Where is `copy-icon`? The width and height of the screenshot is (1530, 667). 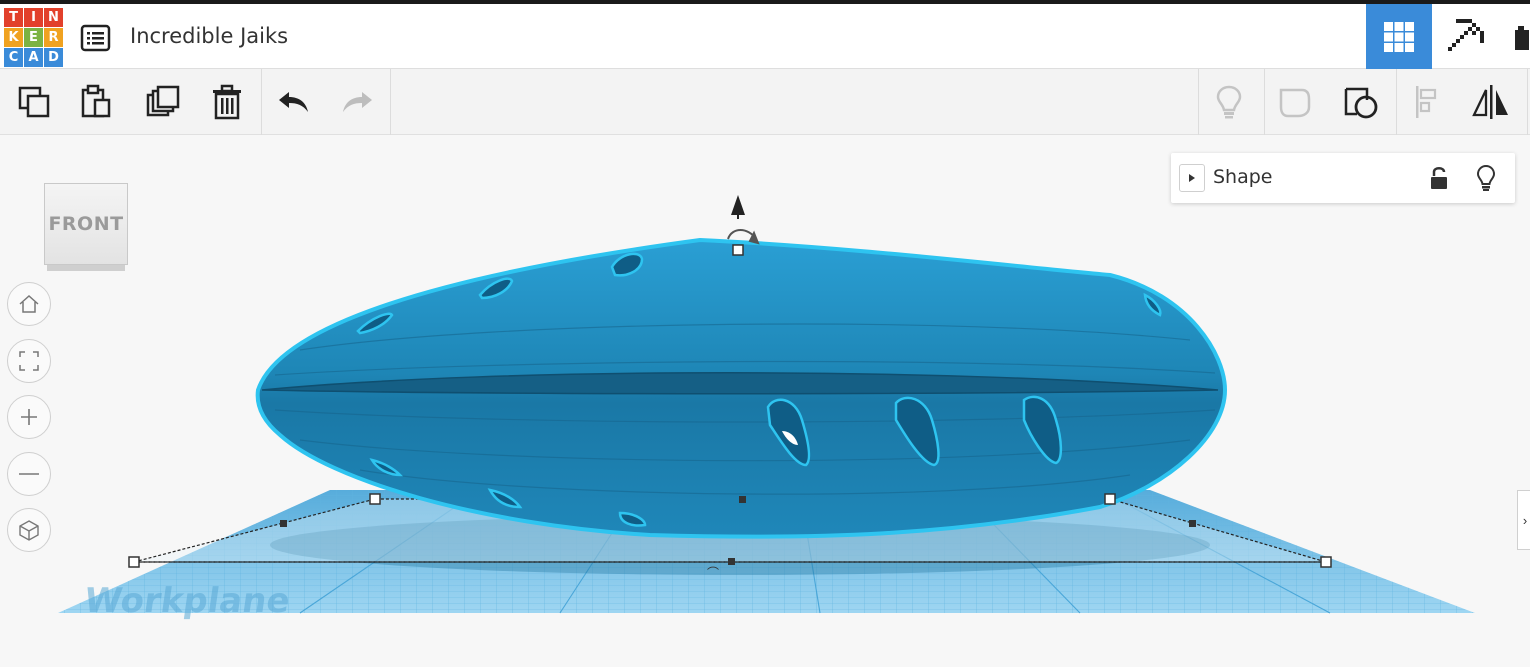 copy-icon is located at coordinates (34, 102).